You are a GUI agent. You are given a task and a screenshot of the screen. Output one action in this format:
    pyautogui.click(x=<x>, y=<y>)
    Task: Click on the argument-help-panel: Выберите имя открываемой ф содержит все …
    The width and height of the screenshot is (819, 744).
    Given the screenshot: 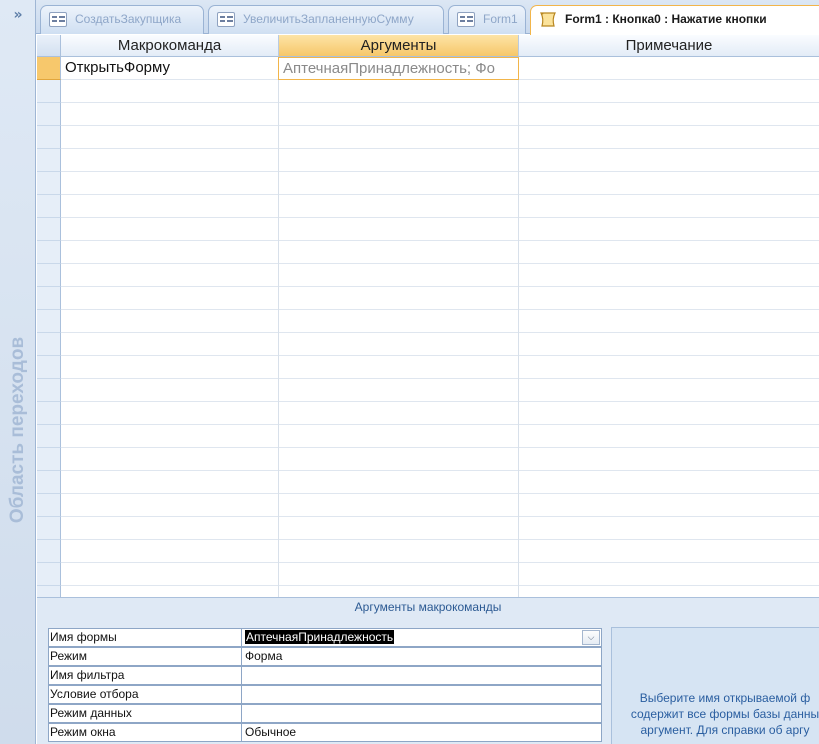 What is the action you would take?
    pyautogui.click(x=715, y=685)
    